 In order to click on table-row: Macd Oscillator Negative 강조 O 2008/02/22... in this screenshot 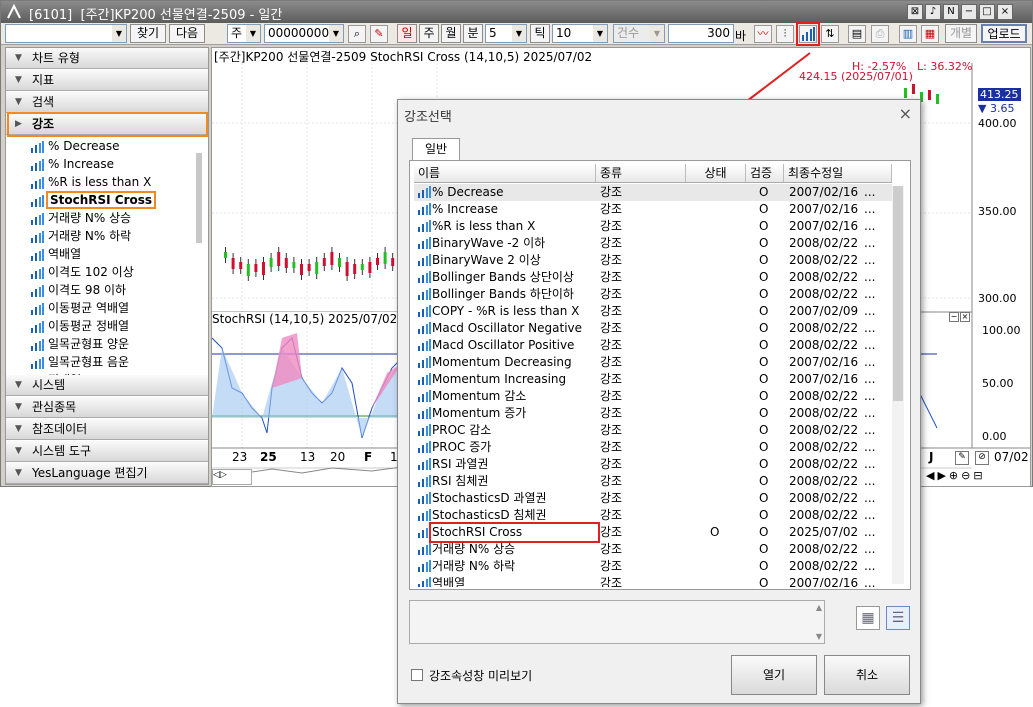, I will do `click(653, 328)`.